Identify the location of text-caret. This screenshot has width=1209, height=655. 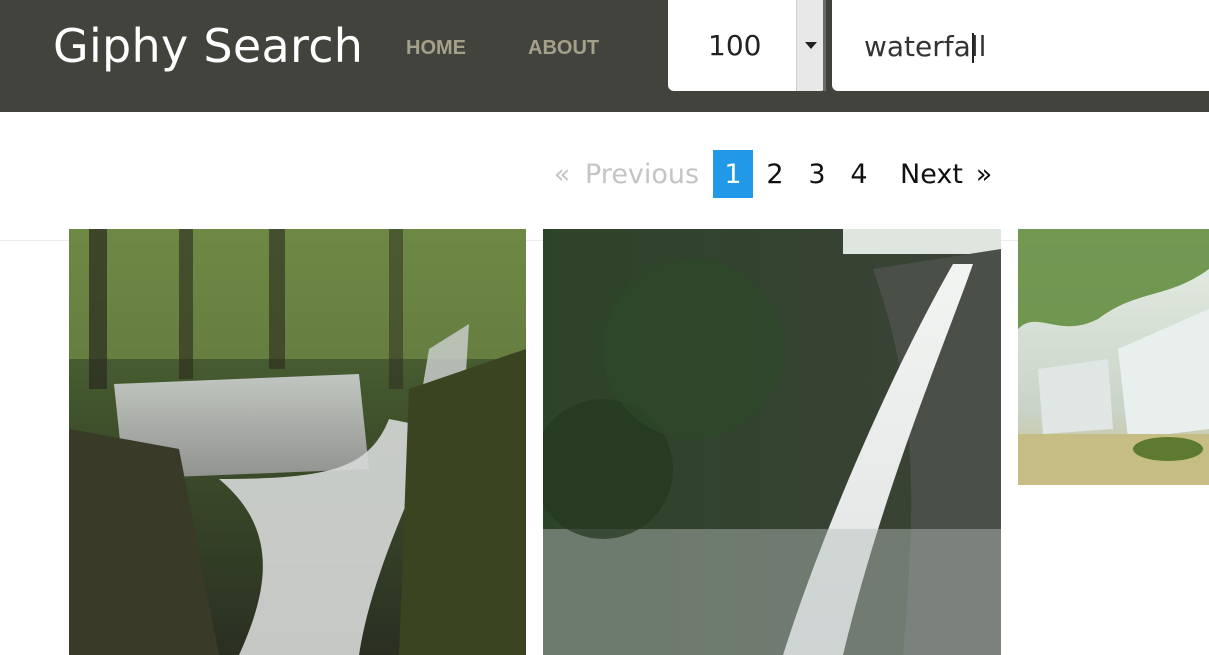
(973, 48).